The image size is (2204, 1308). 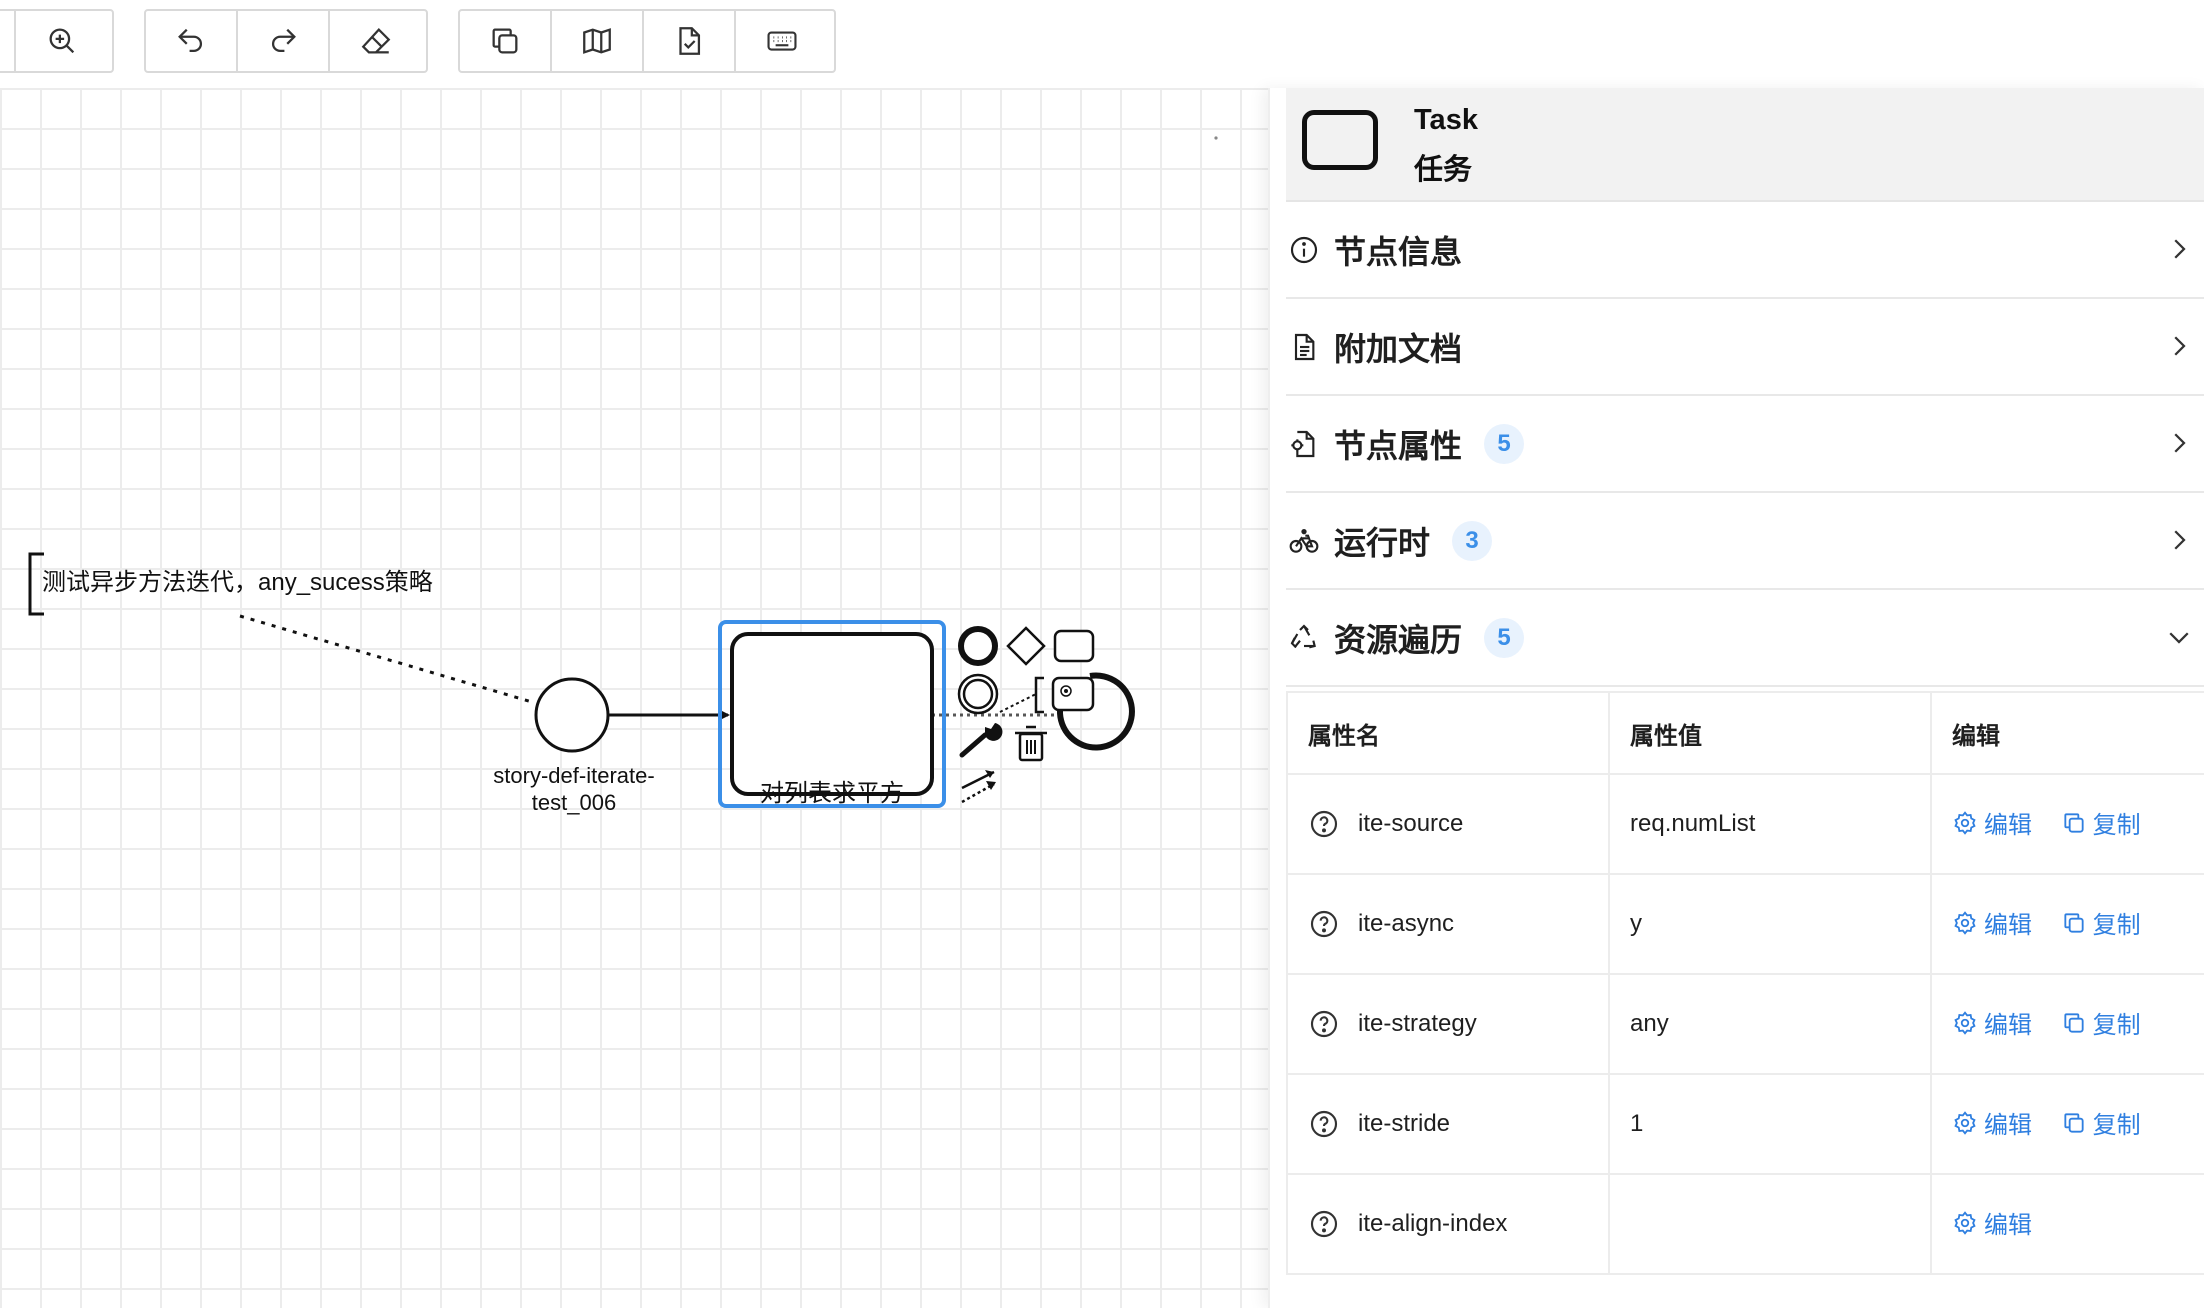 I want to click on table-row: ite-async y 编辑 复制, so click(x=1745, y=924).